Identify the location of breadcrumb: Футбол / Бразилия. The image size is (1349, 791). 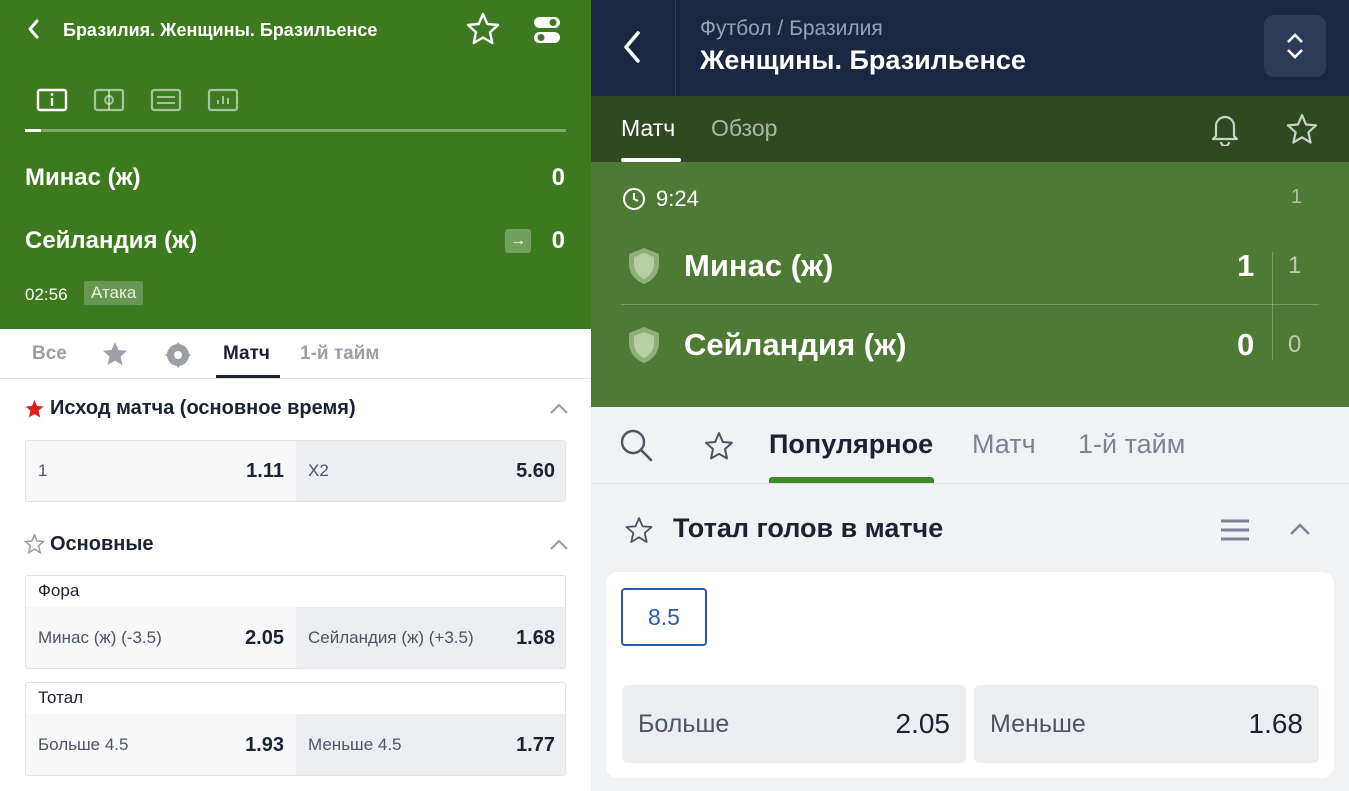
(791, 29).